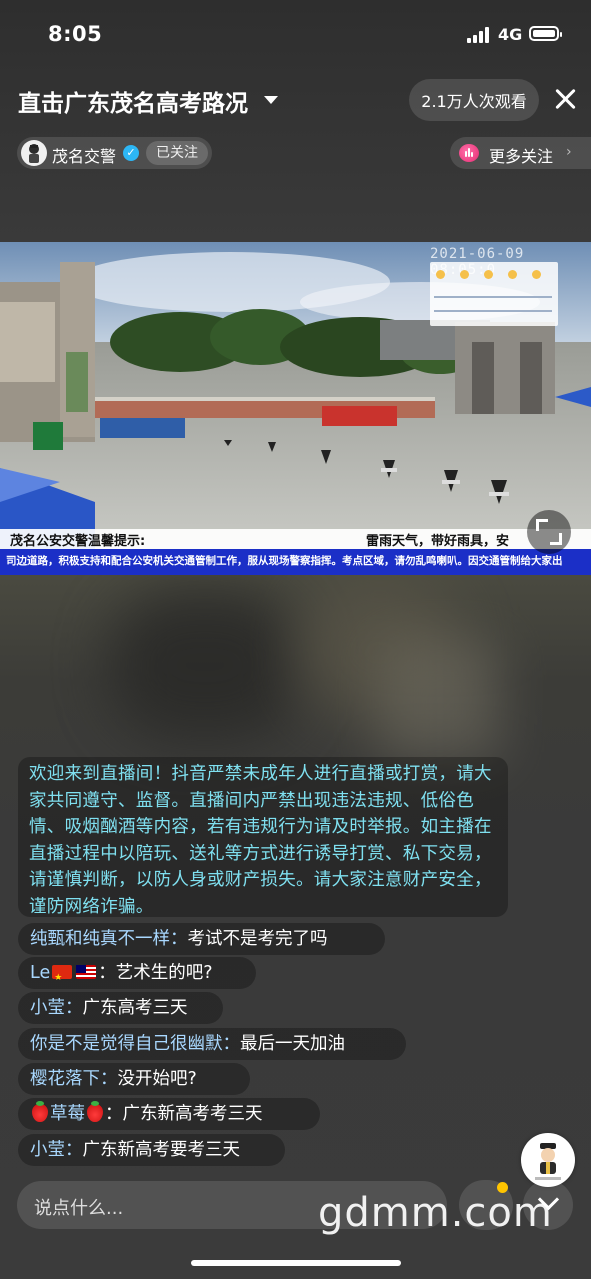  Describe the element at coordinates (438, 541) in the screenshot. I see `notice-weather: 雷雨天气，带好雨具，安` at that location.